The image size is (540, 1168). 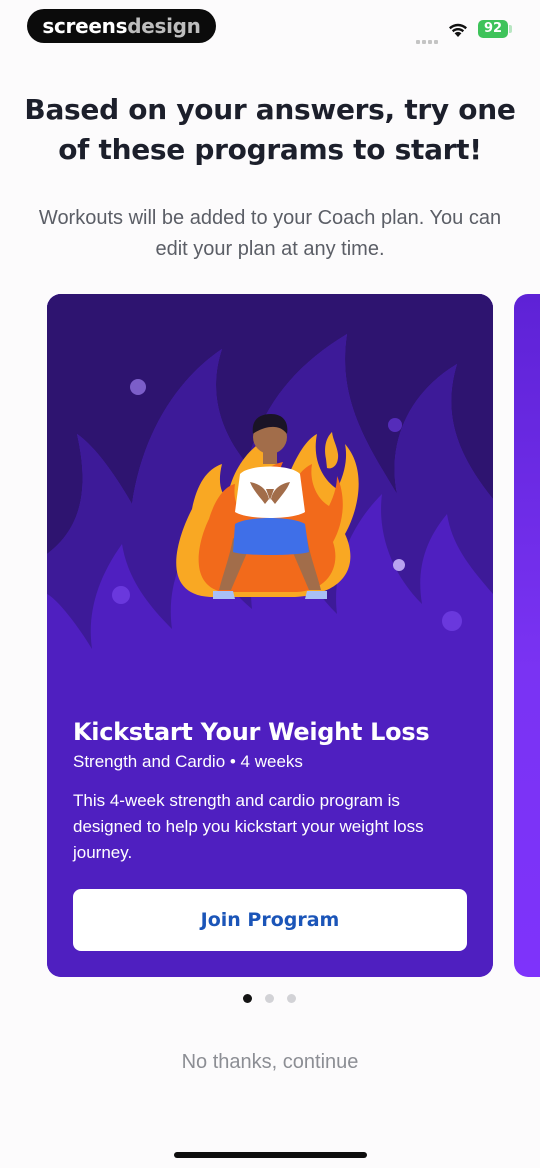 What do you see at coordinates (270, 920) in the screenshot?
I see `join-program-button: Join Program` at bounding box center [270, 920].